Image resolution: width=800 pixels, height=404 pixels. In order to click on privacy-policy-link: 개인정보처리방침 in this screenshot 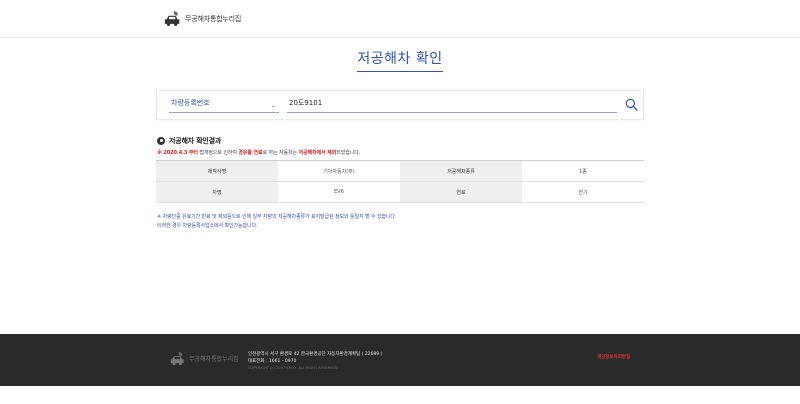, I will do `click(613, 357)`.